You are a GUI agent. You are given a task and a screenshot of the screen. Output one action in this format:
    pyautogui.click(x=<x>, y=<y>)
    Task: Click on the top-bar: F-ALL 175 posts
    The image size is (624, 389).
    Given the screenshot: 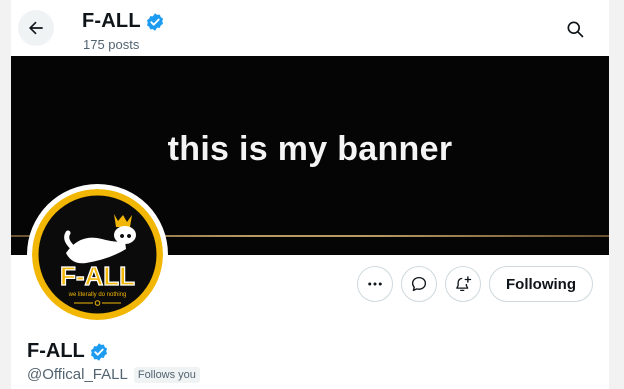 What is the action you would take?
    pyautogui.click(x=310, y=28)
    